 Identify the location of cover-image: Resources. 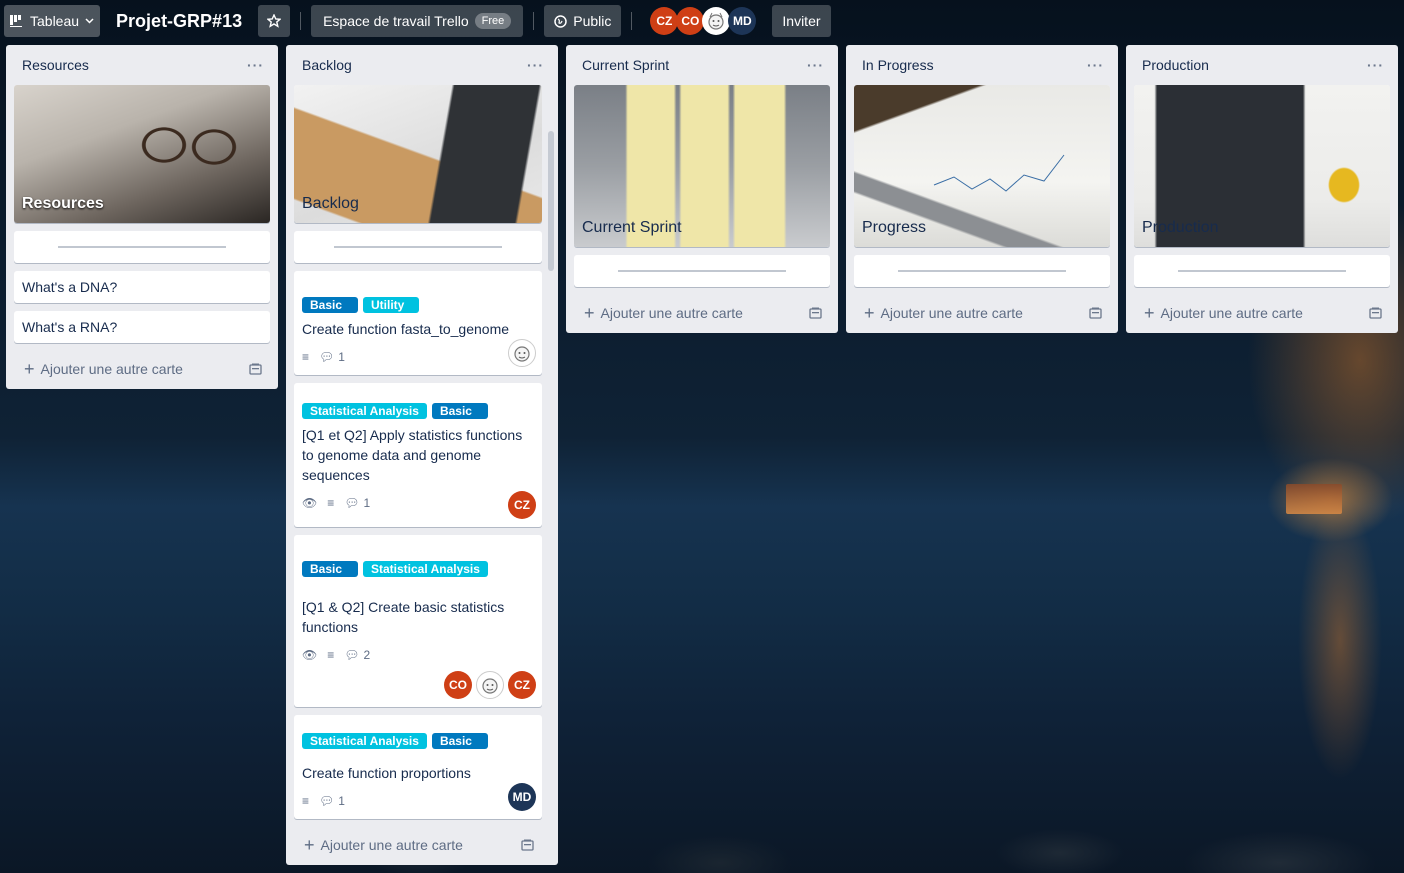
(142, 154).